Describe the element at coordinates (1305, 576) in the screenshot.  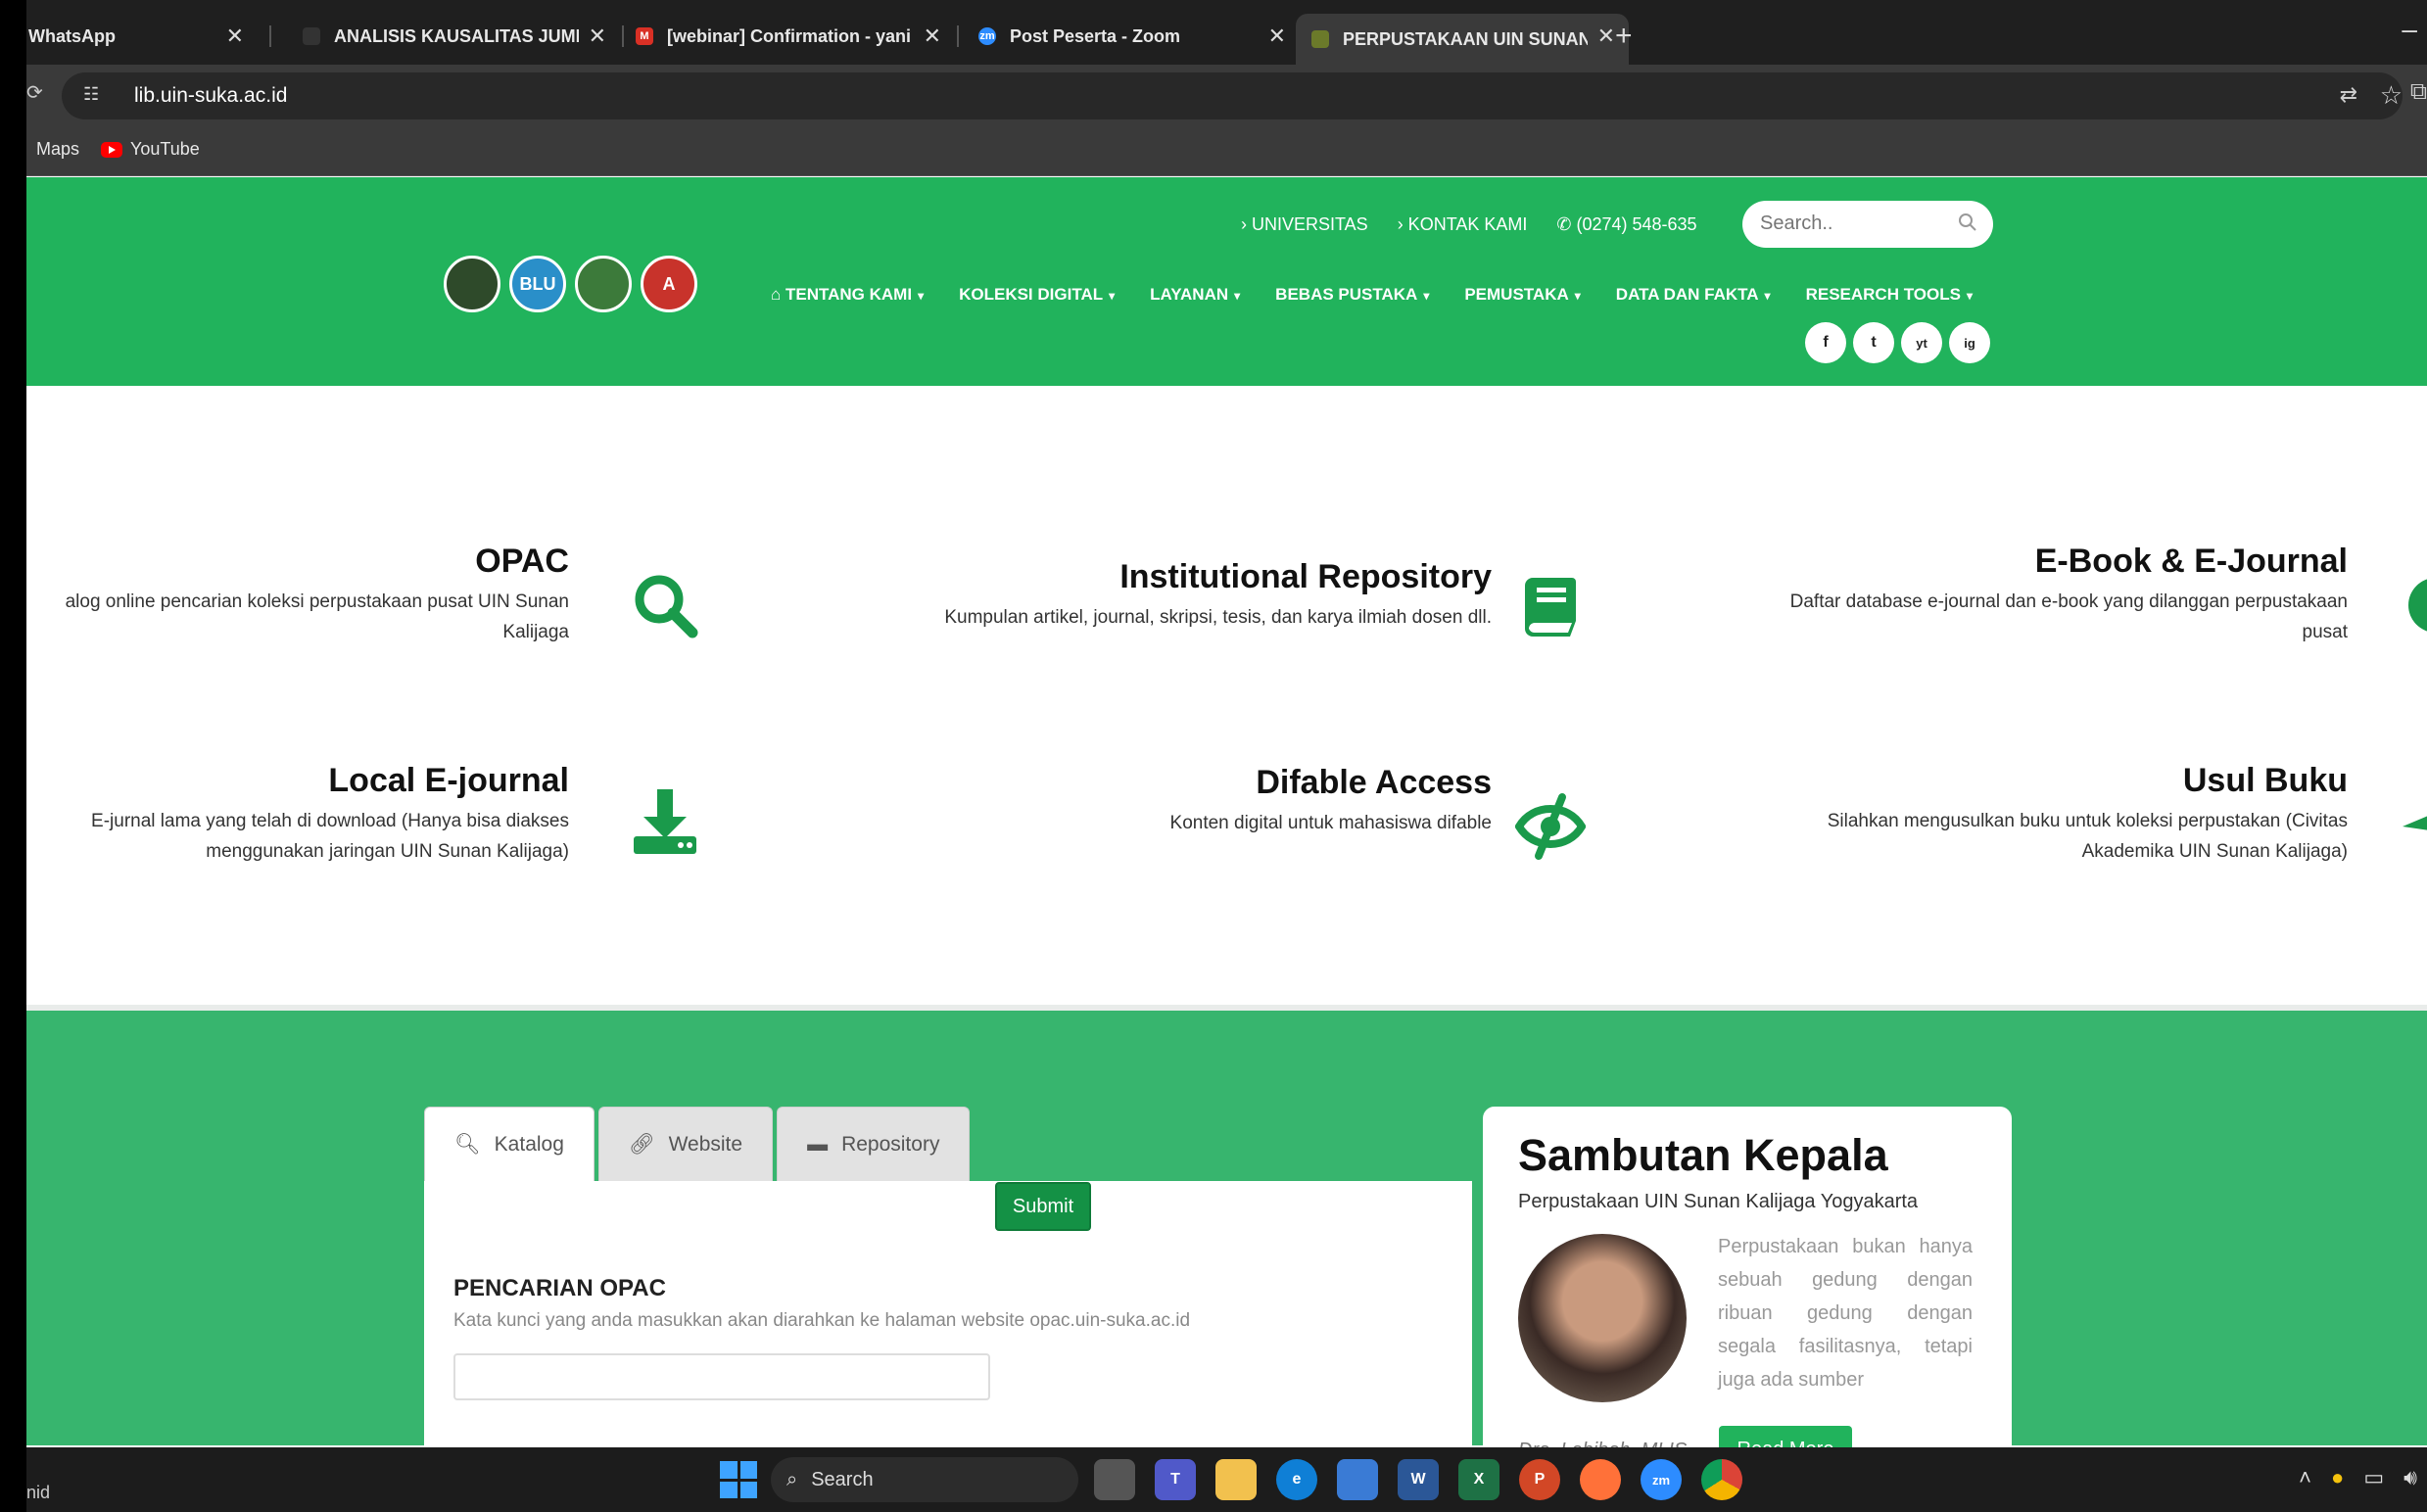
I see `service-title: Institutional Repository` at that location.